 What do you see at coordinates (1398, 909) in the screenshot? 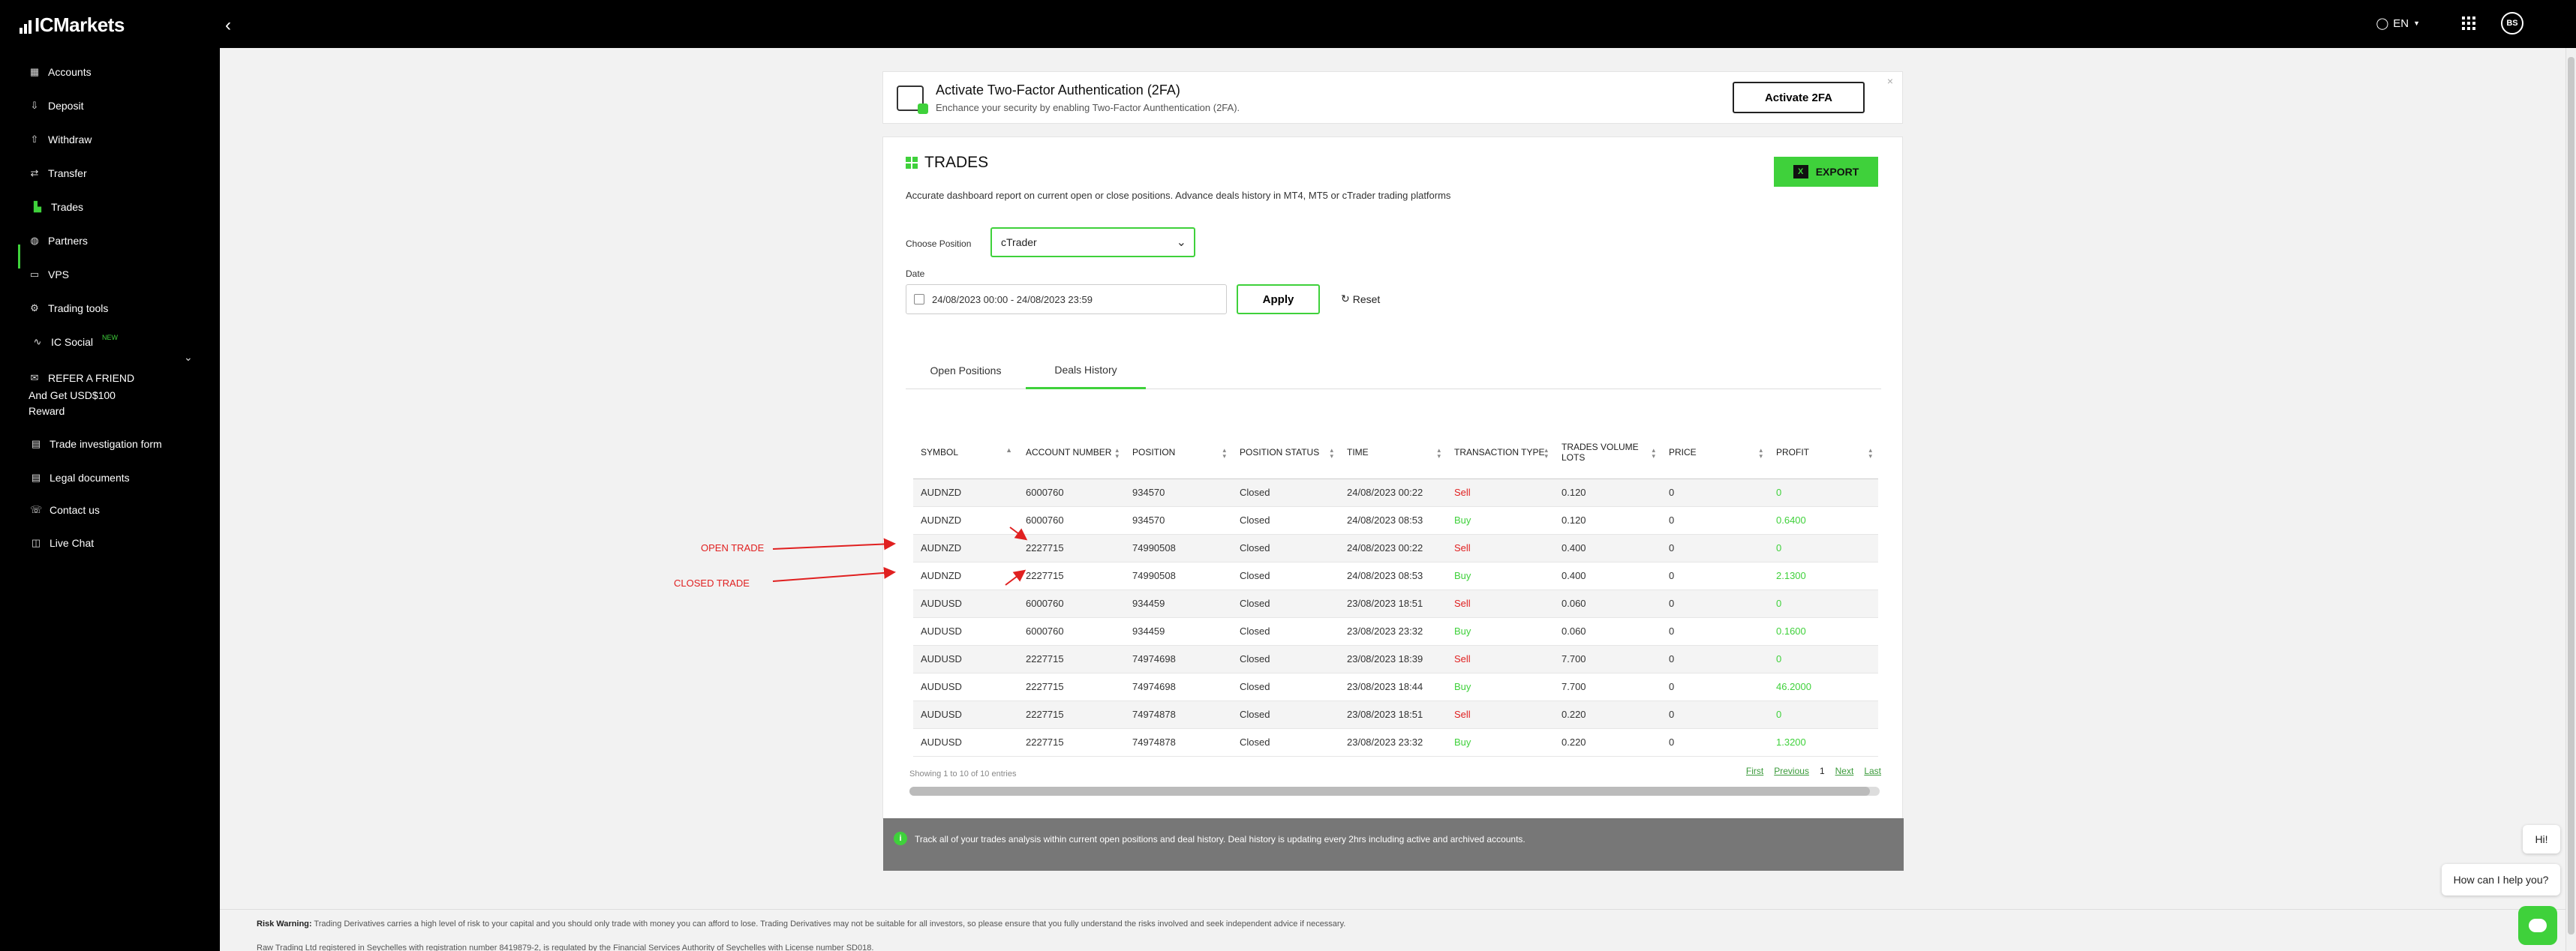
I see `footer-divider` at bounding box center [1398, 909].